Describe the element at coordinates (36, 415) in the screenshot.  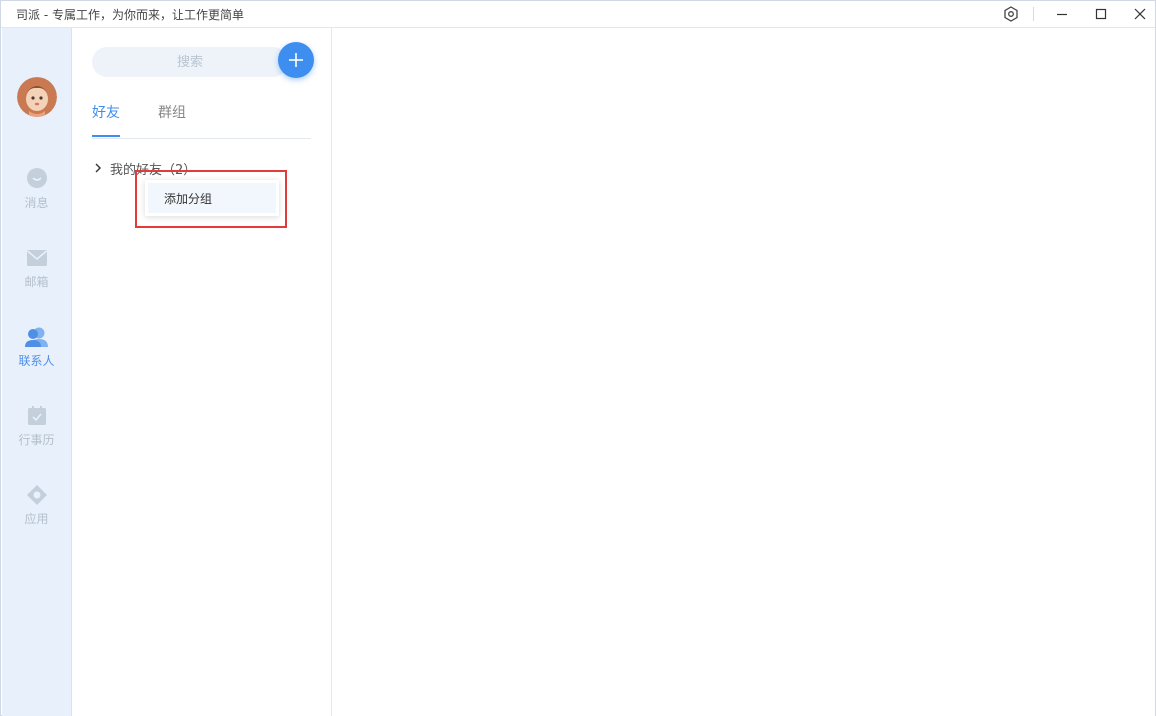
I see `calendar-icon` at that location.